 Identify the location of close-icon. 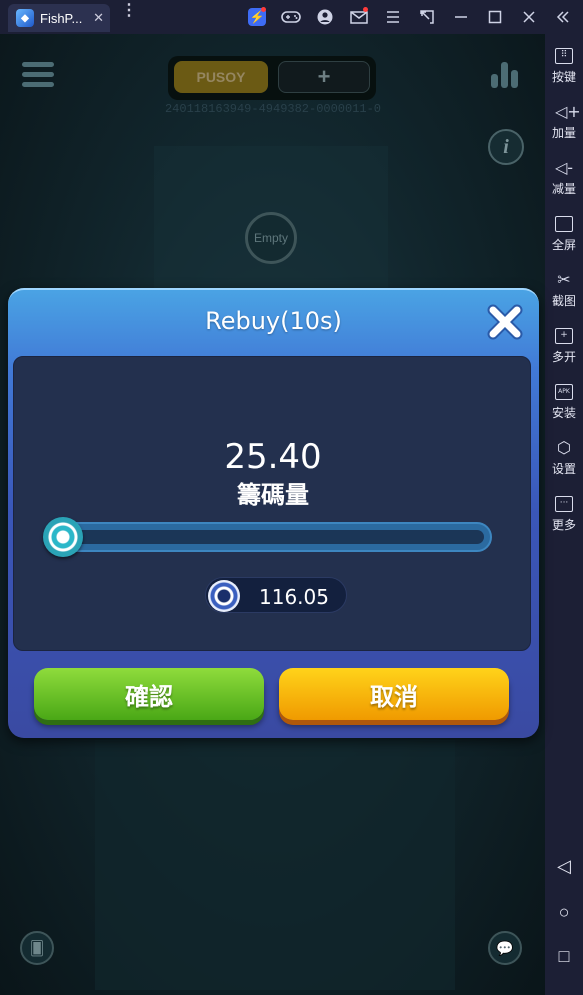
(529, 17).